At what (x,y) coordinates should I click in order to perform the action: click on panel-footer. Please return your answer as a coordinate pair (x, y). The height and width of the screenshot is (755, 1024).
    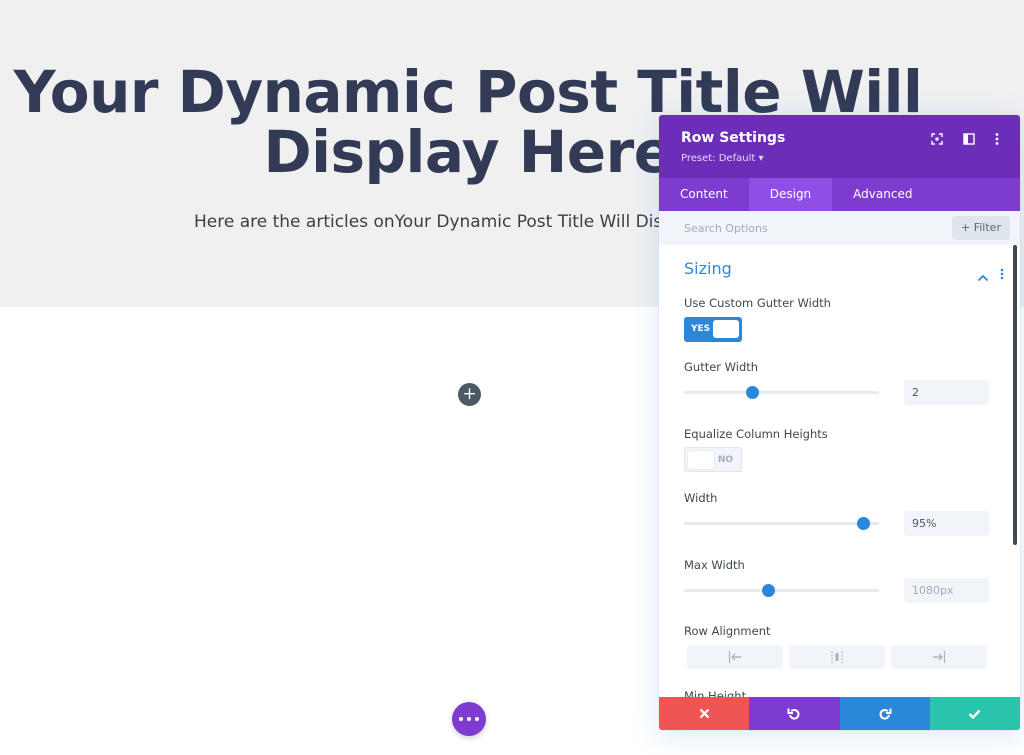
    Looking at the image, I should click on (839, 713).